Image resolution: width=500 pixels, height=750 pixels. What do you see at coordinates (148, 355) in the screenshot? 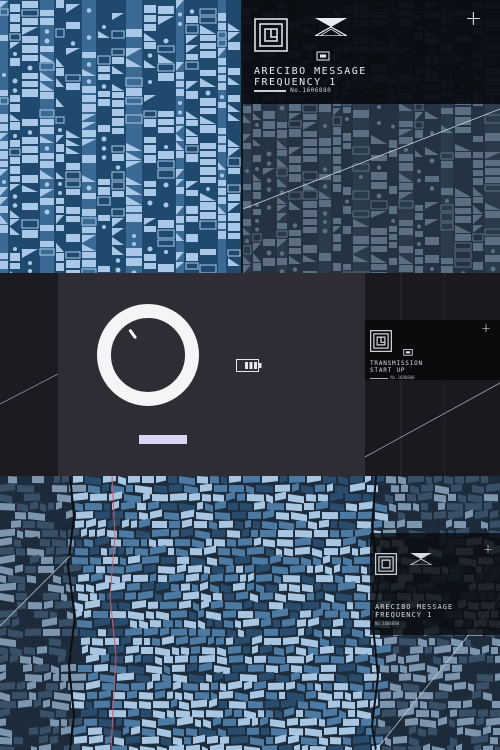
I see `dial-knob` at bounding box center [148, 355].